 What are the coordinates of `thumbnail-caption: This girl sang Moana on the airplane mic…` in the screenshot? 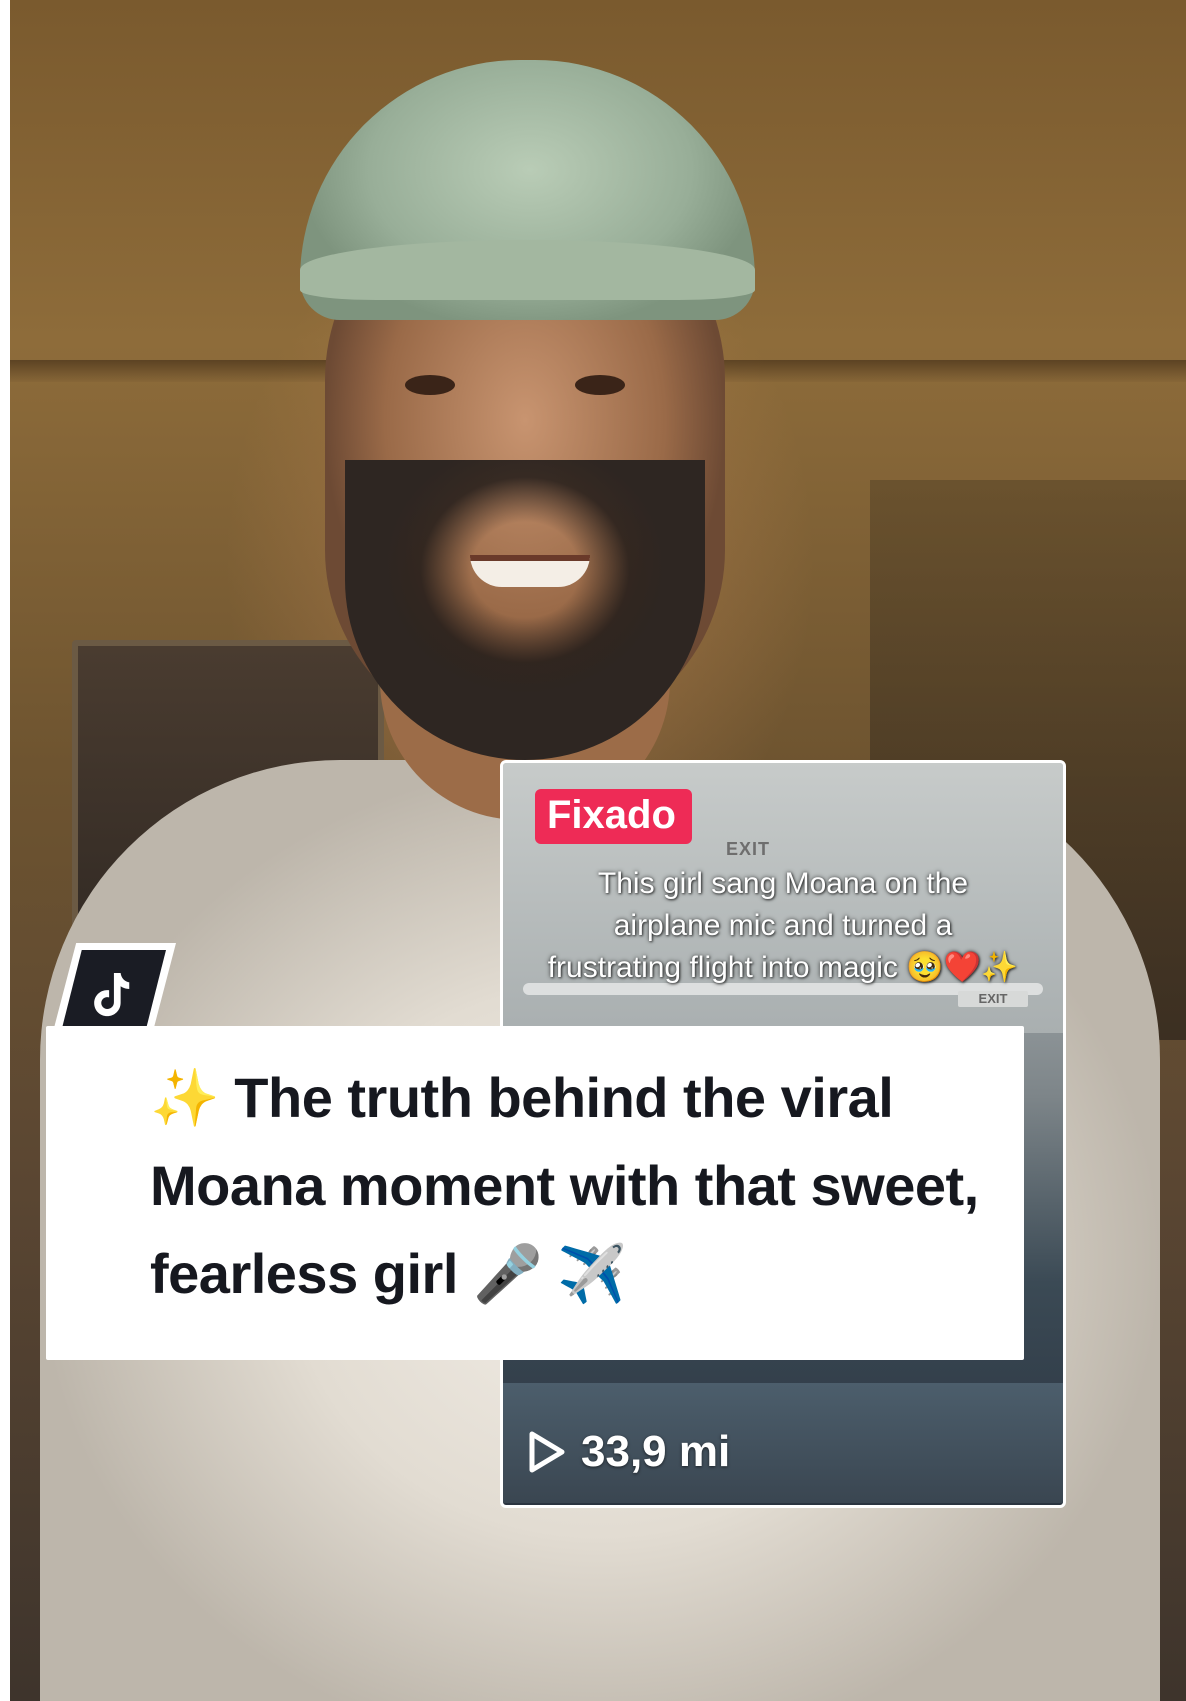 It's located at (783, 925).